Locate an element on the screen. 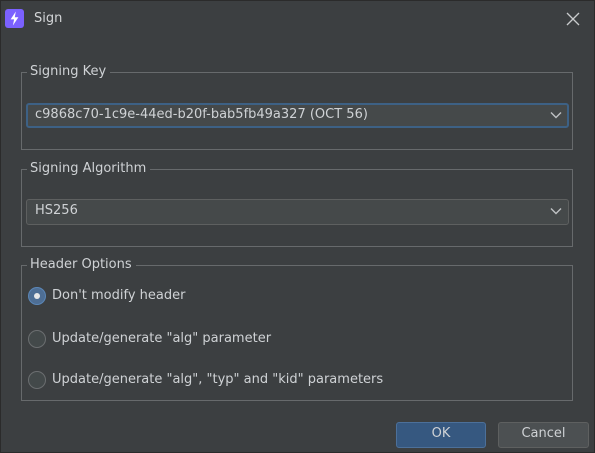 This screenshot has width=595, height=453. lightning-bolt-icon is located at coordinates (14, 18).